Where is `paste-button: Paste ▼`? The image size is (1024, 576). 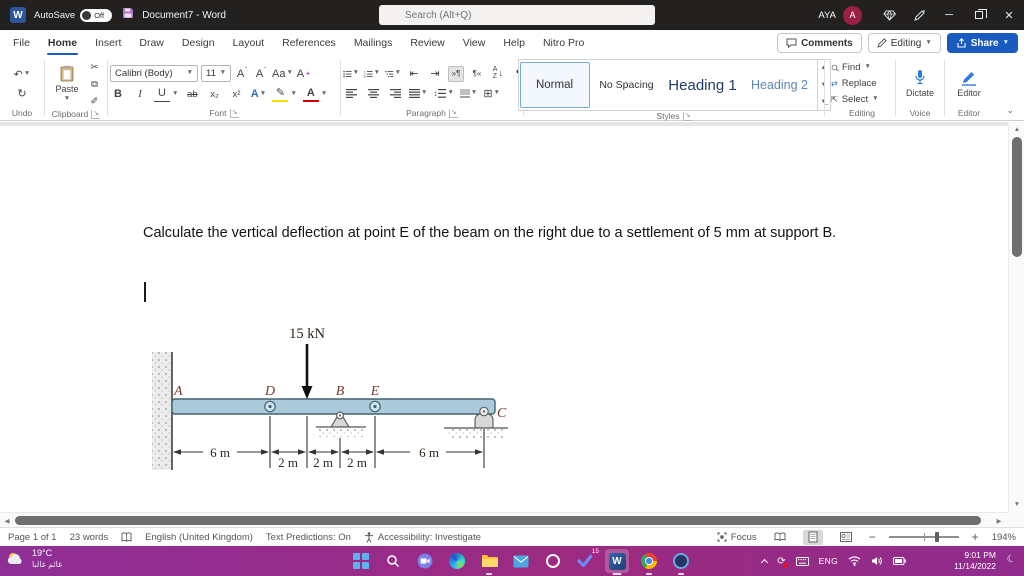
paste-button: Paste ▼ is located at coordinates (66, 84).